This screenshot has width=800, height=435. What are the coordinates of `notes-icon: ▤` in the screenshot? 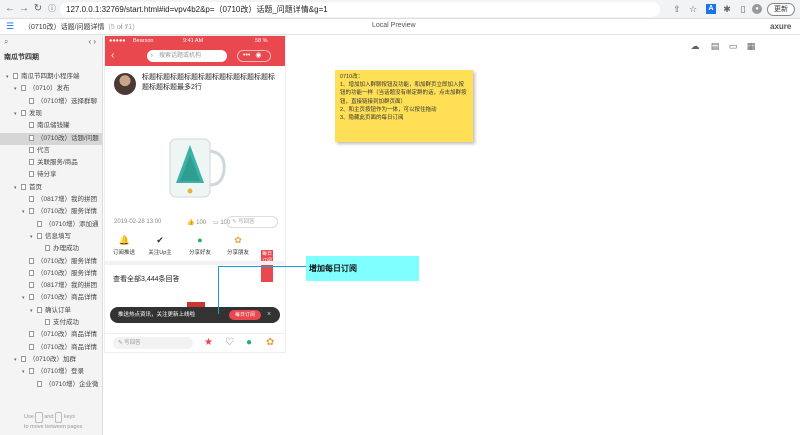 It's located at (715, 46).